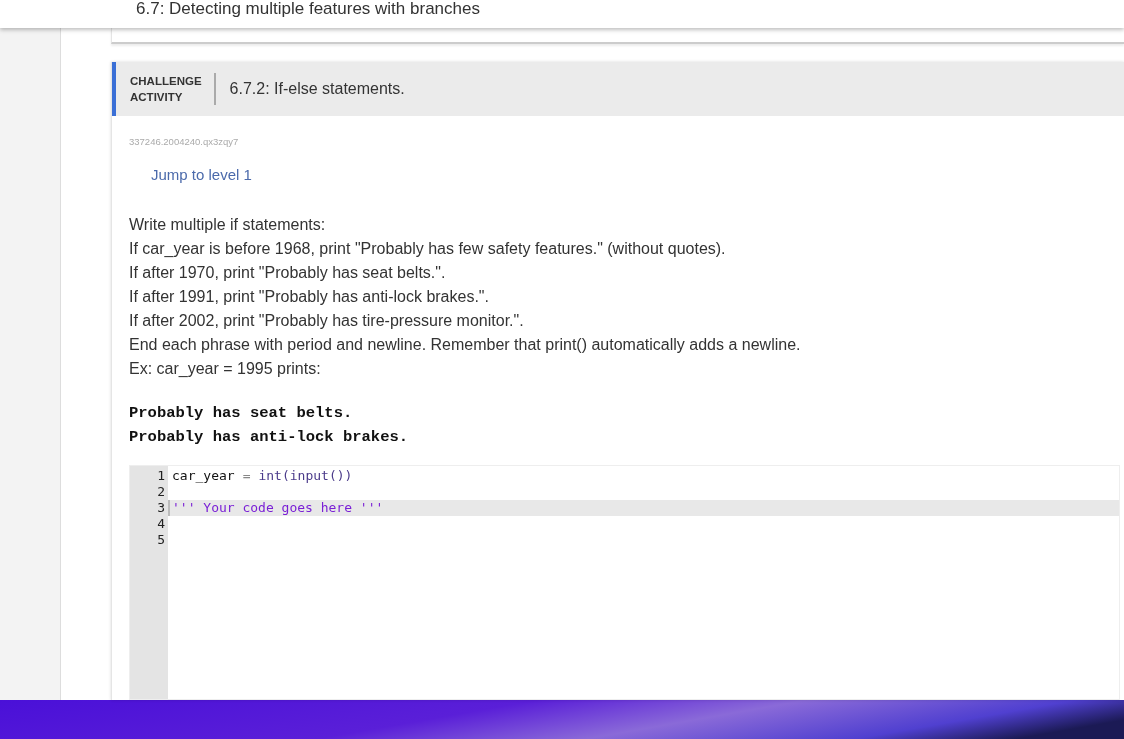 This screenshot has width=1124, height=739. What do you see at coordinates (278, 508) in the screenshot?
I see `code-token: ''' Your code goes here '''` at bounding box center [278, 508].